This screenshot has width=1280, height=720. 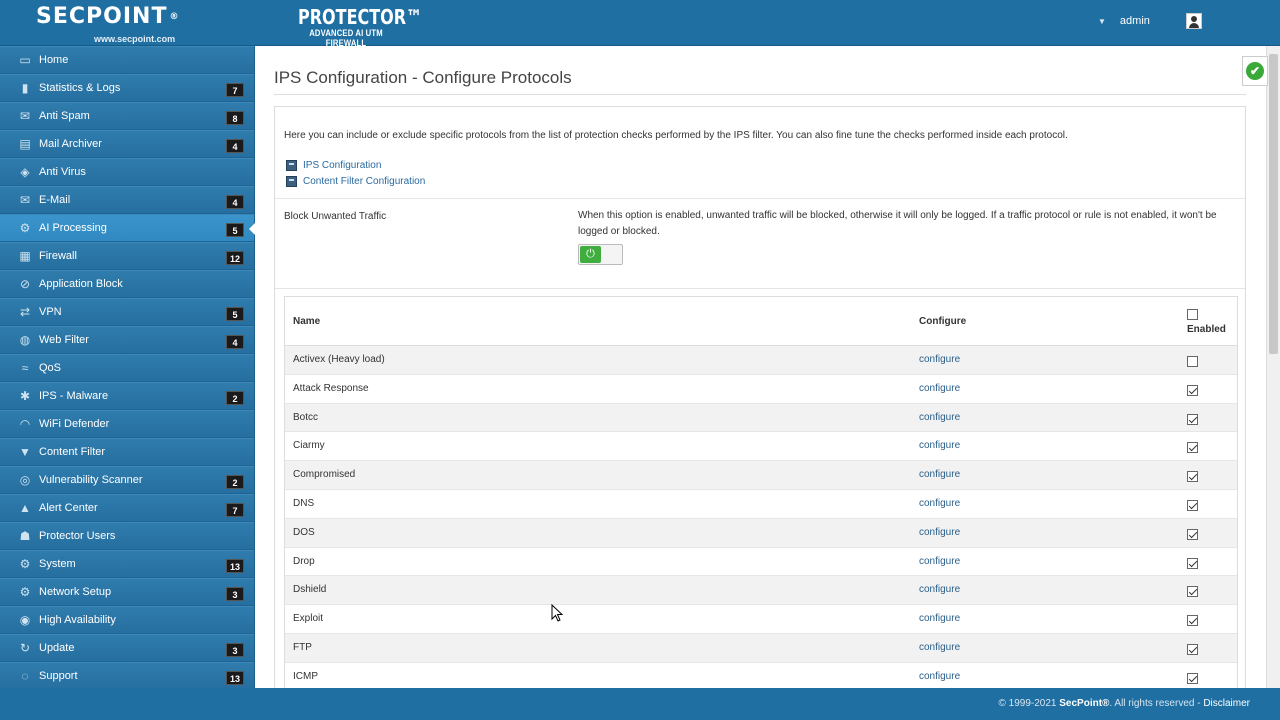 What do you see at coordinates (1102, 21) in the screenshot?
I see `chevron-down-icon: ▼` at bounding box center [1102, 21].